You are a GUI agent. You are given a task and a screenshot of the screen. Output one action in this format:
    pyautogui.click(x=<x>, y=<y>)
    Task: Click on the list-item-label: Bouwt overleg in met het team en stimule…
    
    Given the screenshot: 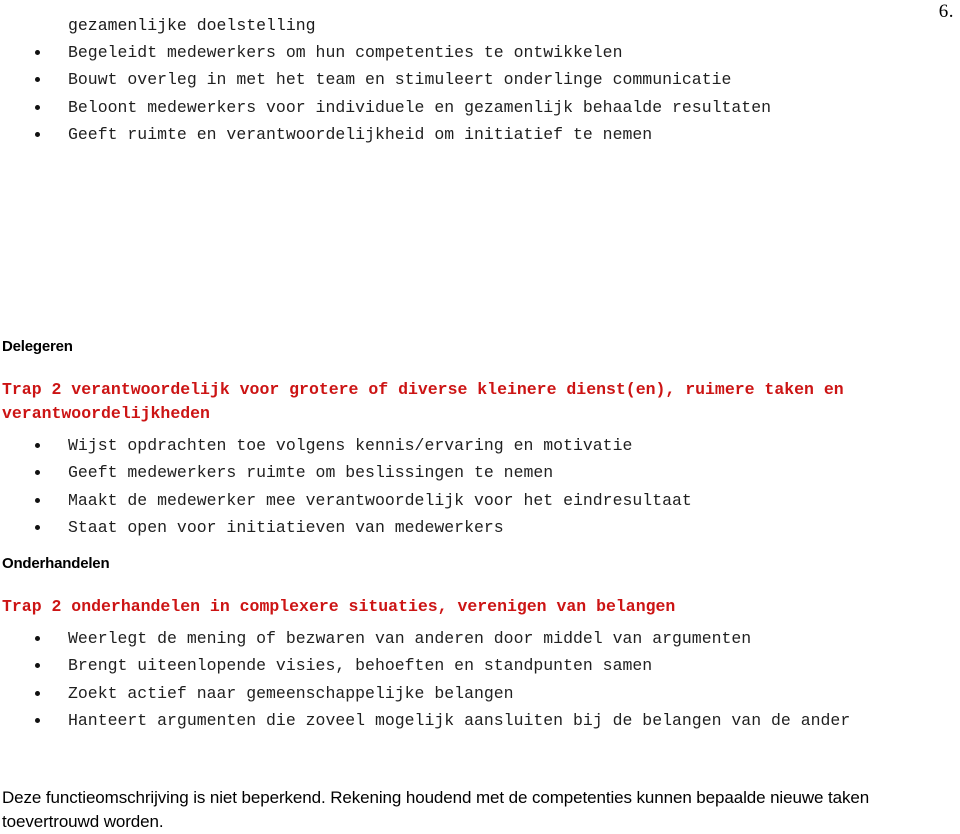 What is the action you would take?
    pyautogui.click(x=400, y=80)
    